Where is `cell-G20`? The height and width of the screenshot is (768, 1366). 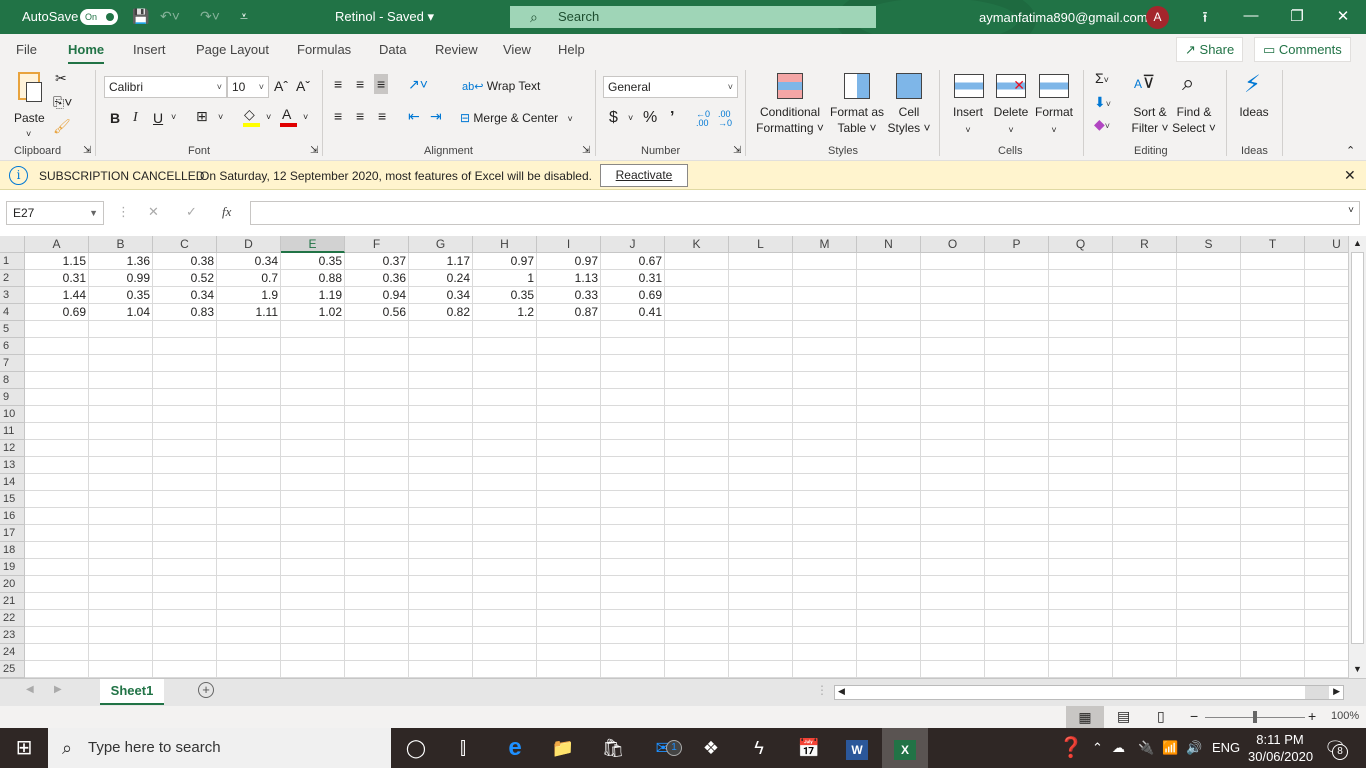
cell-G20 is located at coordinates (441, 584).